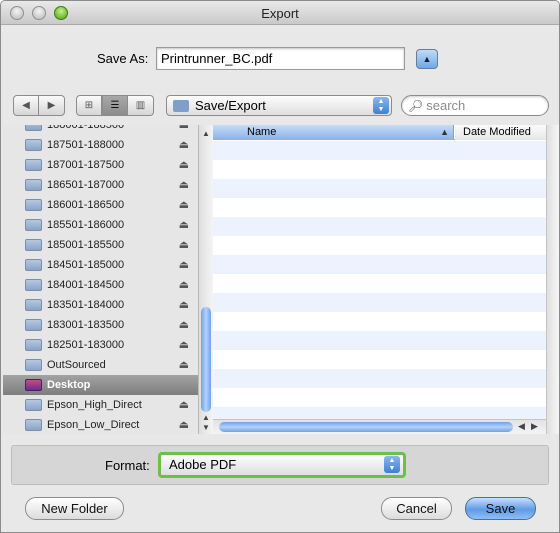 The height and width of the screenshot is (533, 560). What do you see at coordinates (552, 279) in the screenshot?
I see `file-list-vertical-scrollbar` at bounding box center [552, 279].